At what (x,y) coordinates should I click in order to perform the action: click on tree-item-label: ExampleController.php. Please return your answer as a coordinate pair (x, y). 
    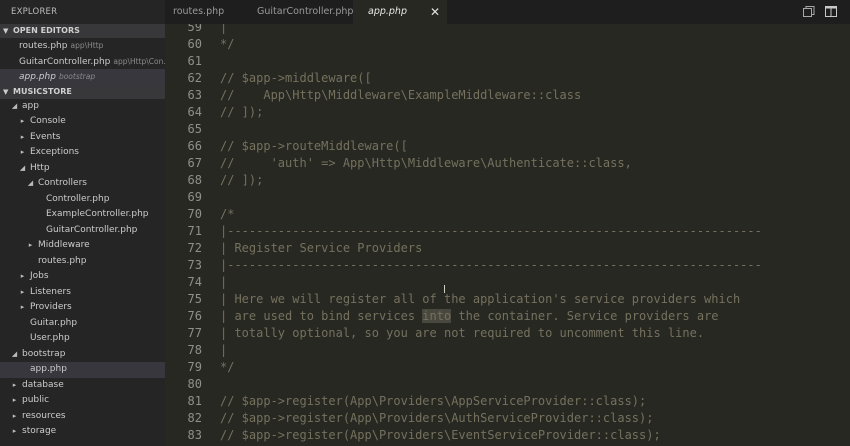
    Looking at the image, I should click on (97, 214).